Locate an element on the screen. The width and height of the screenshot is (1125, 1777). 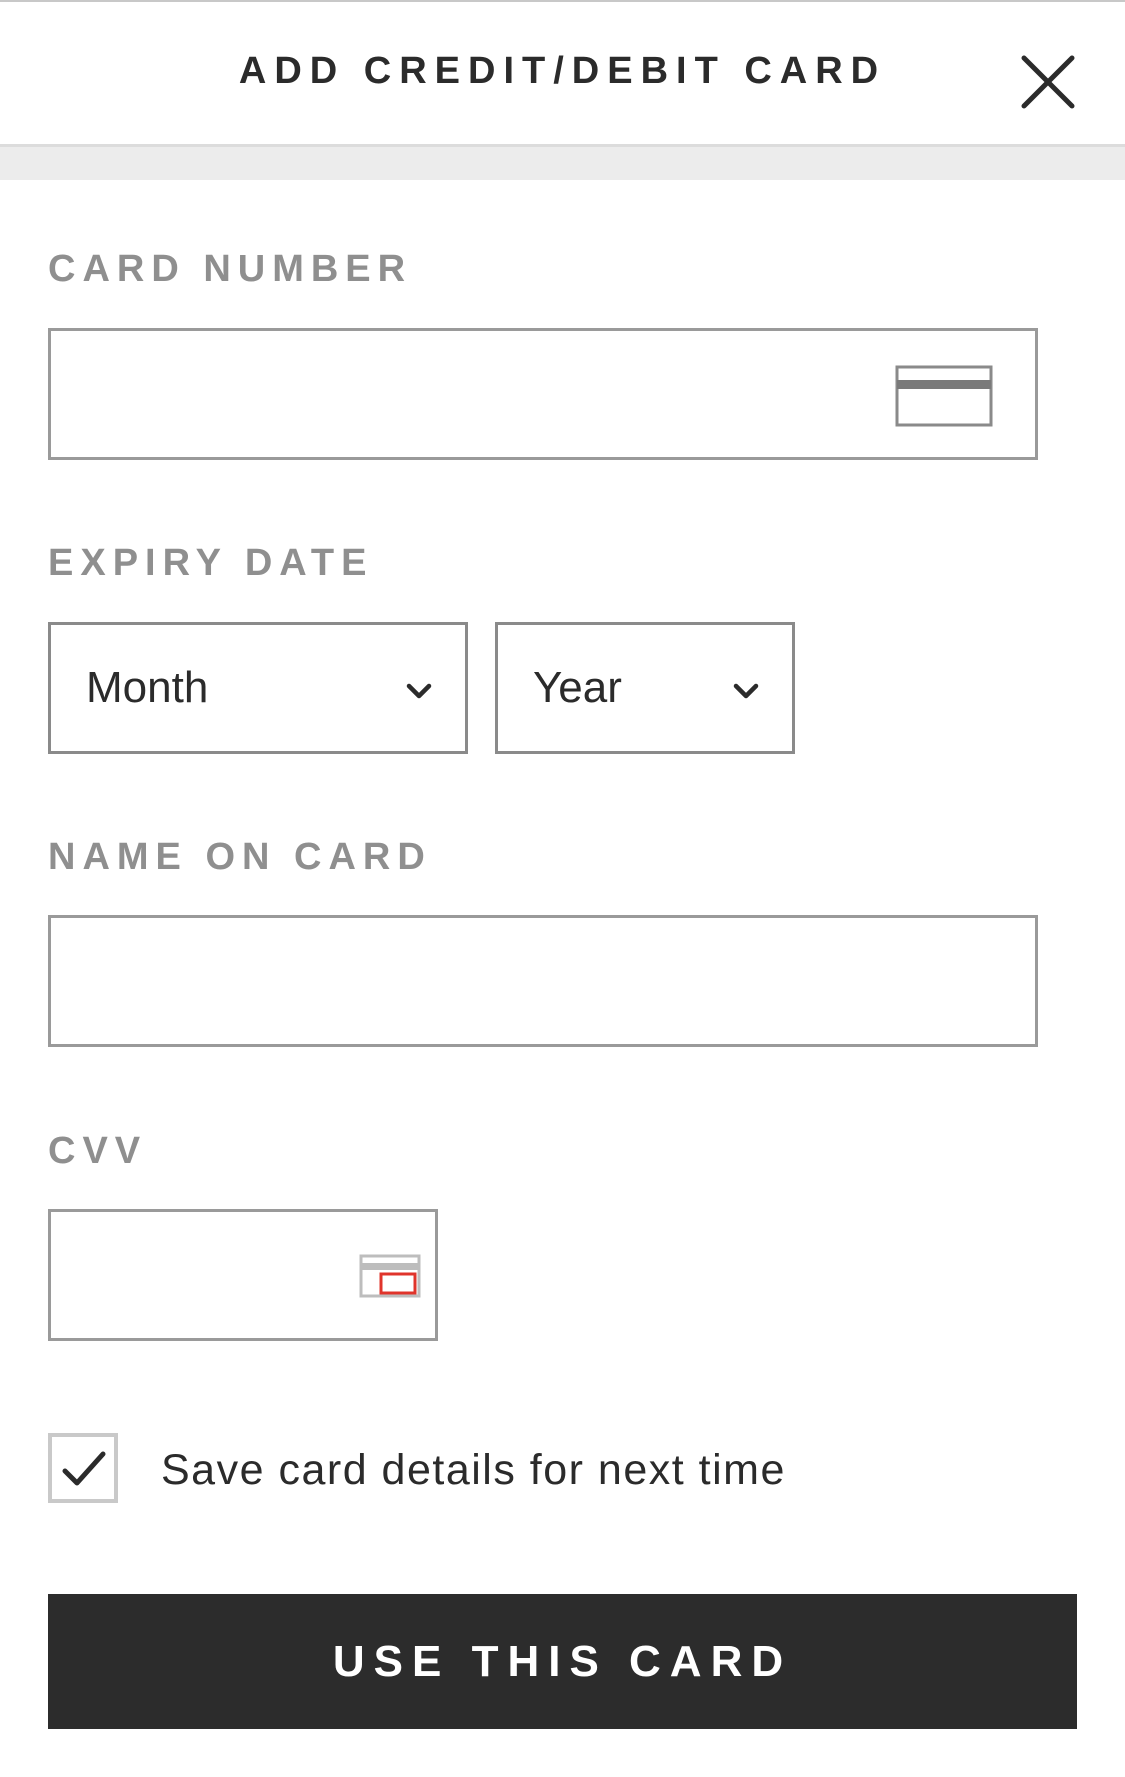
name-on-card-input is located at coordinates (543, 981).